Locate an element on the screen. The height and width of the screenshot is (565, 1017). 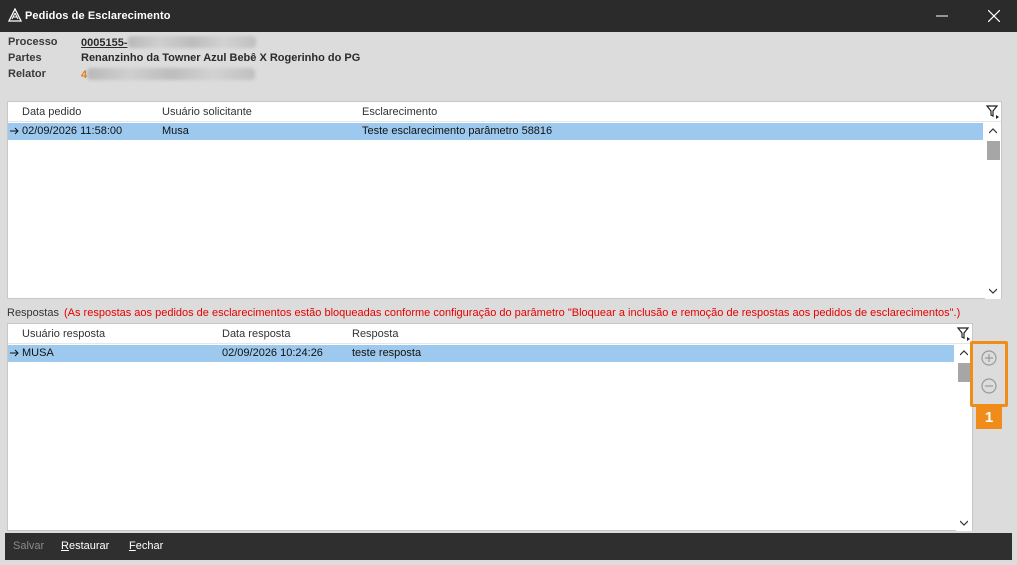
column-header-data-pedido: Data pedido is located at coordinates (51, 112).